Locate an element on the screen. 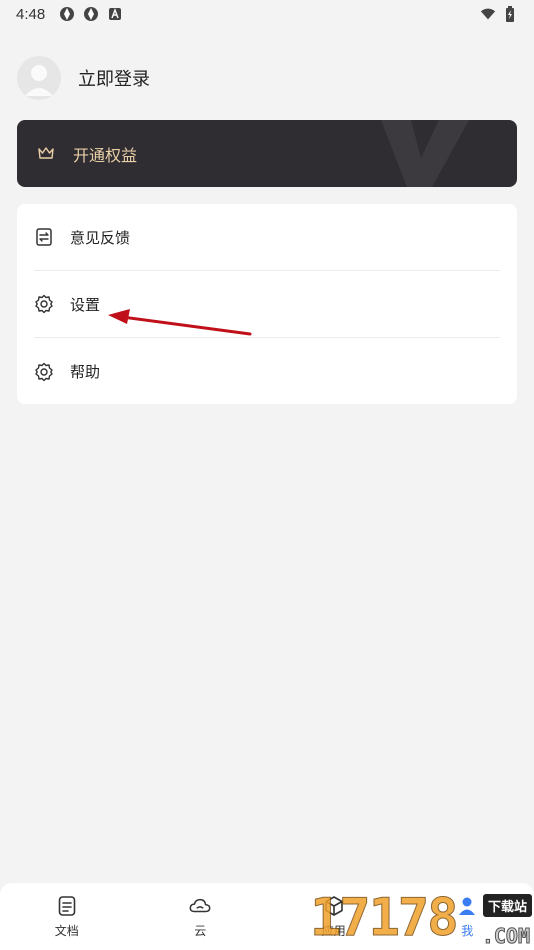 The width and height of the screenshot is (534, 950). feedback-icon is located at coordinates (44, 237).